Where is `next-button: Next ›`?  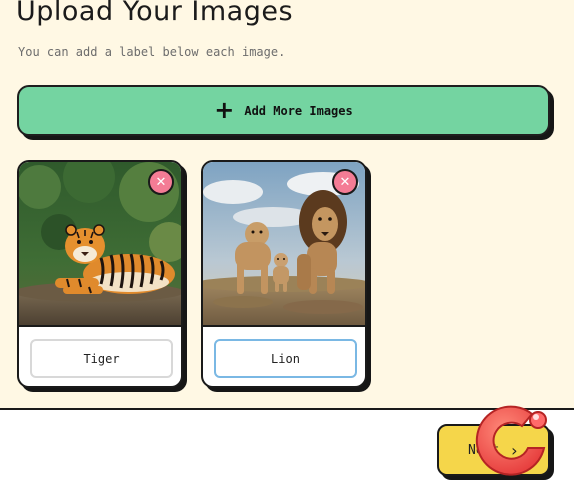
next-button: Next › is located at coordinates (493, 450).